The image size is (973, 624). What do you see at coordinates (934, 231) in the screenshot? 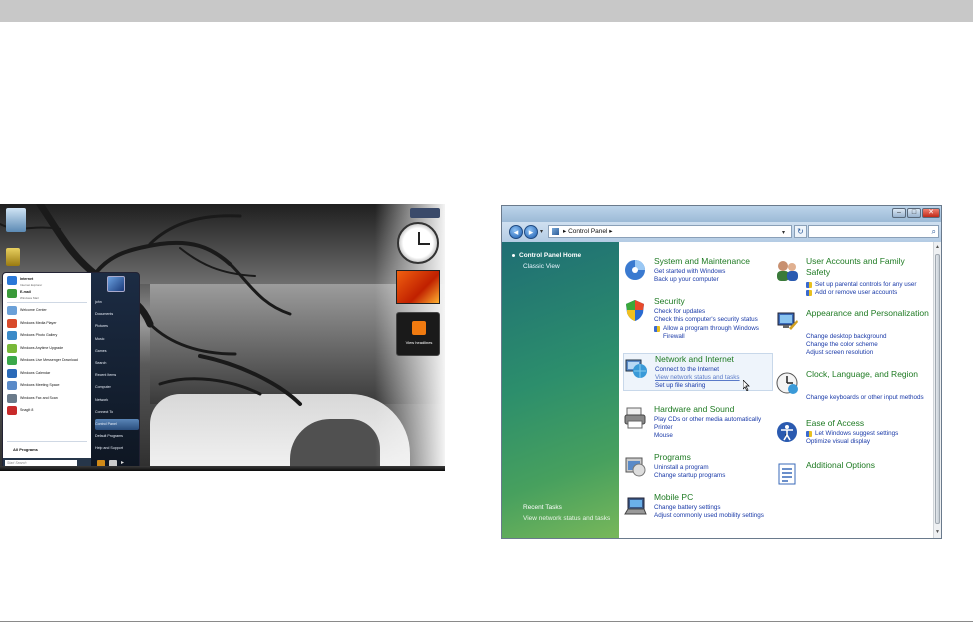
I see `search-icon: ⌕` at bounding box center [934, 231].